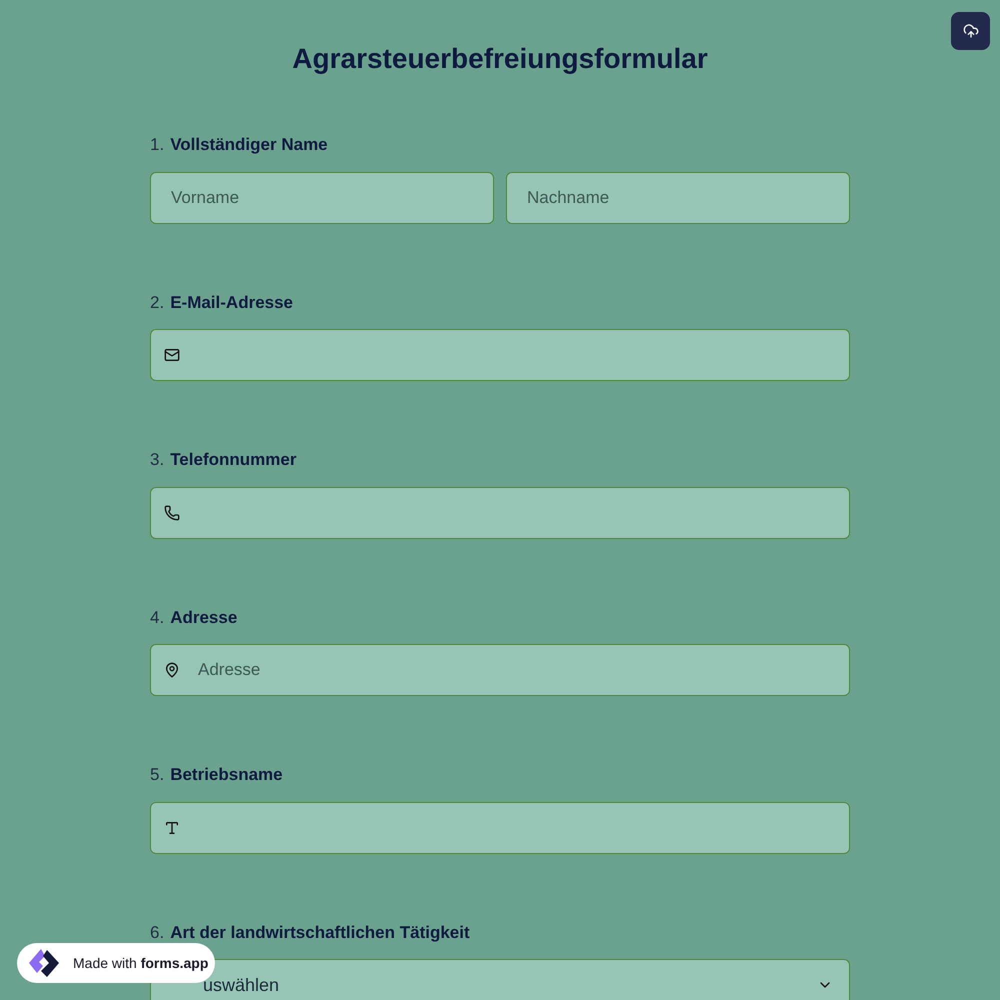 The width and height of the screenshot is (1000, 1000). I want to click on text-field: Nachname, so click(678, 198).